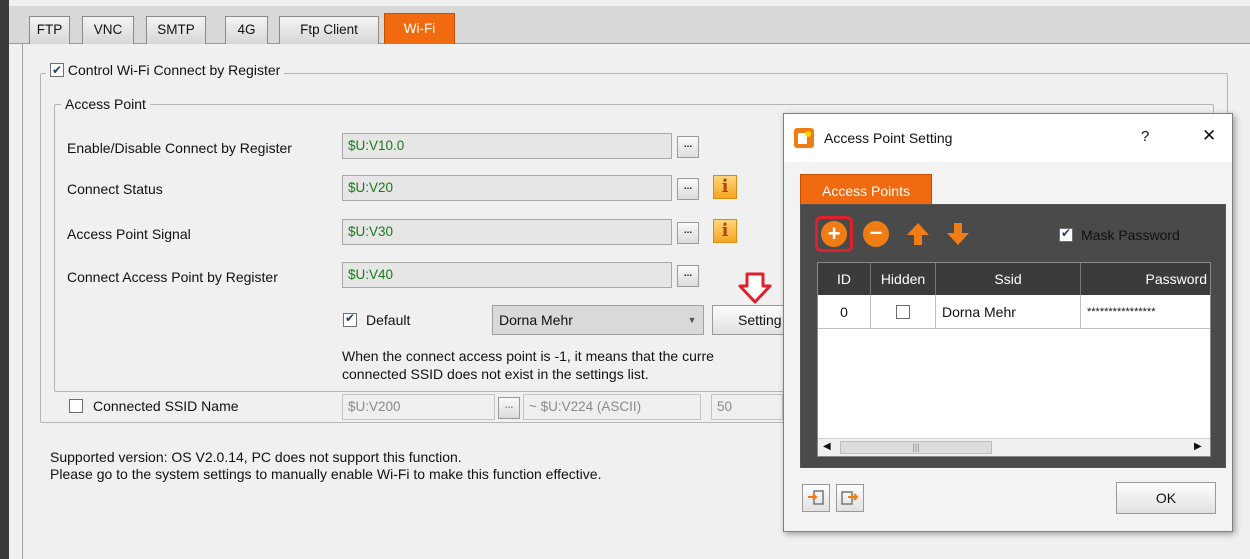 The image size is (1250, 559). I want to click on col-header-id: ID, so click(844, 279).